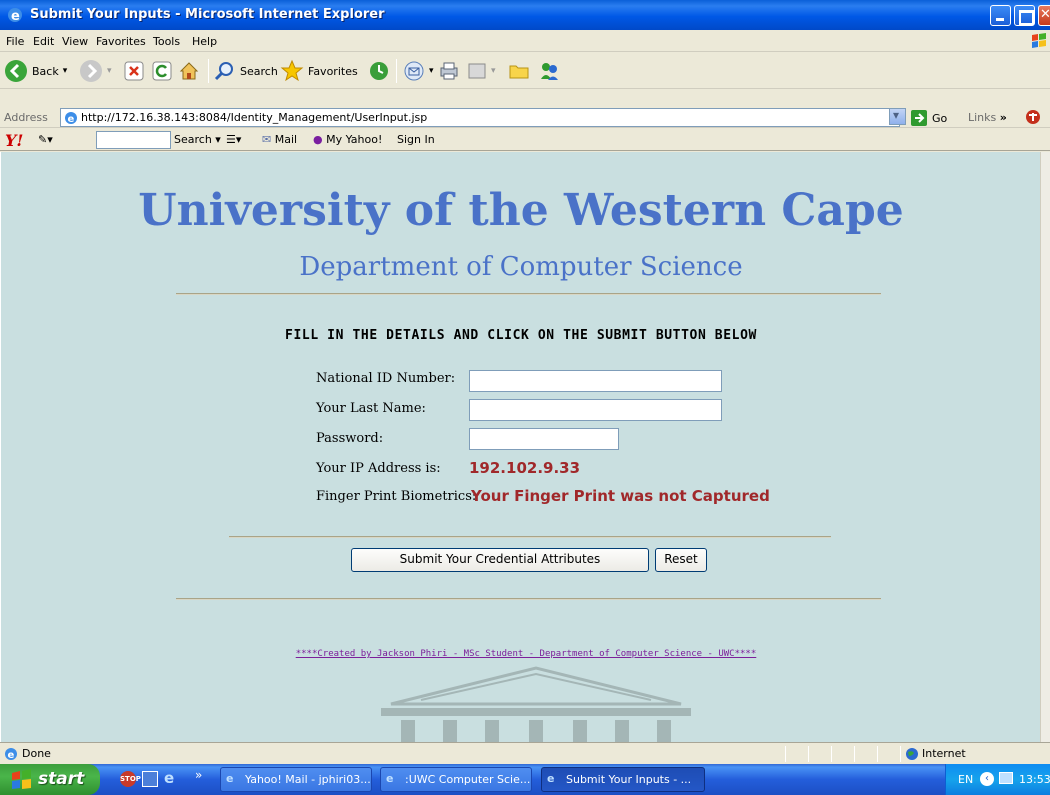  Describe the element at coordinates (197, 139) in the screenshot. I see `yahoo-search-button: Search ▾` at that location.